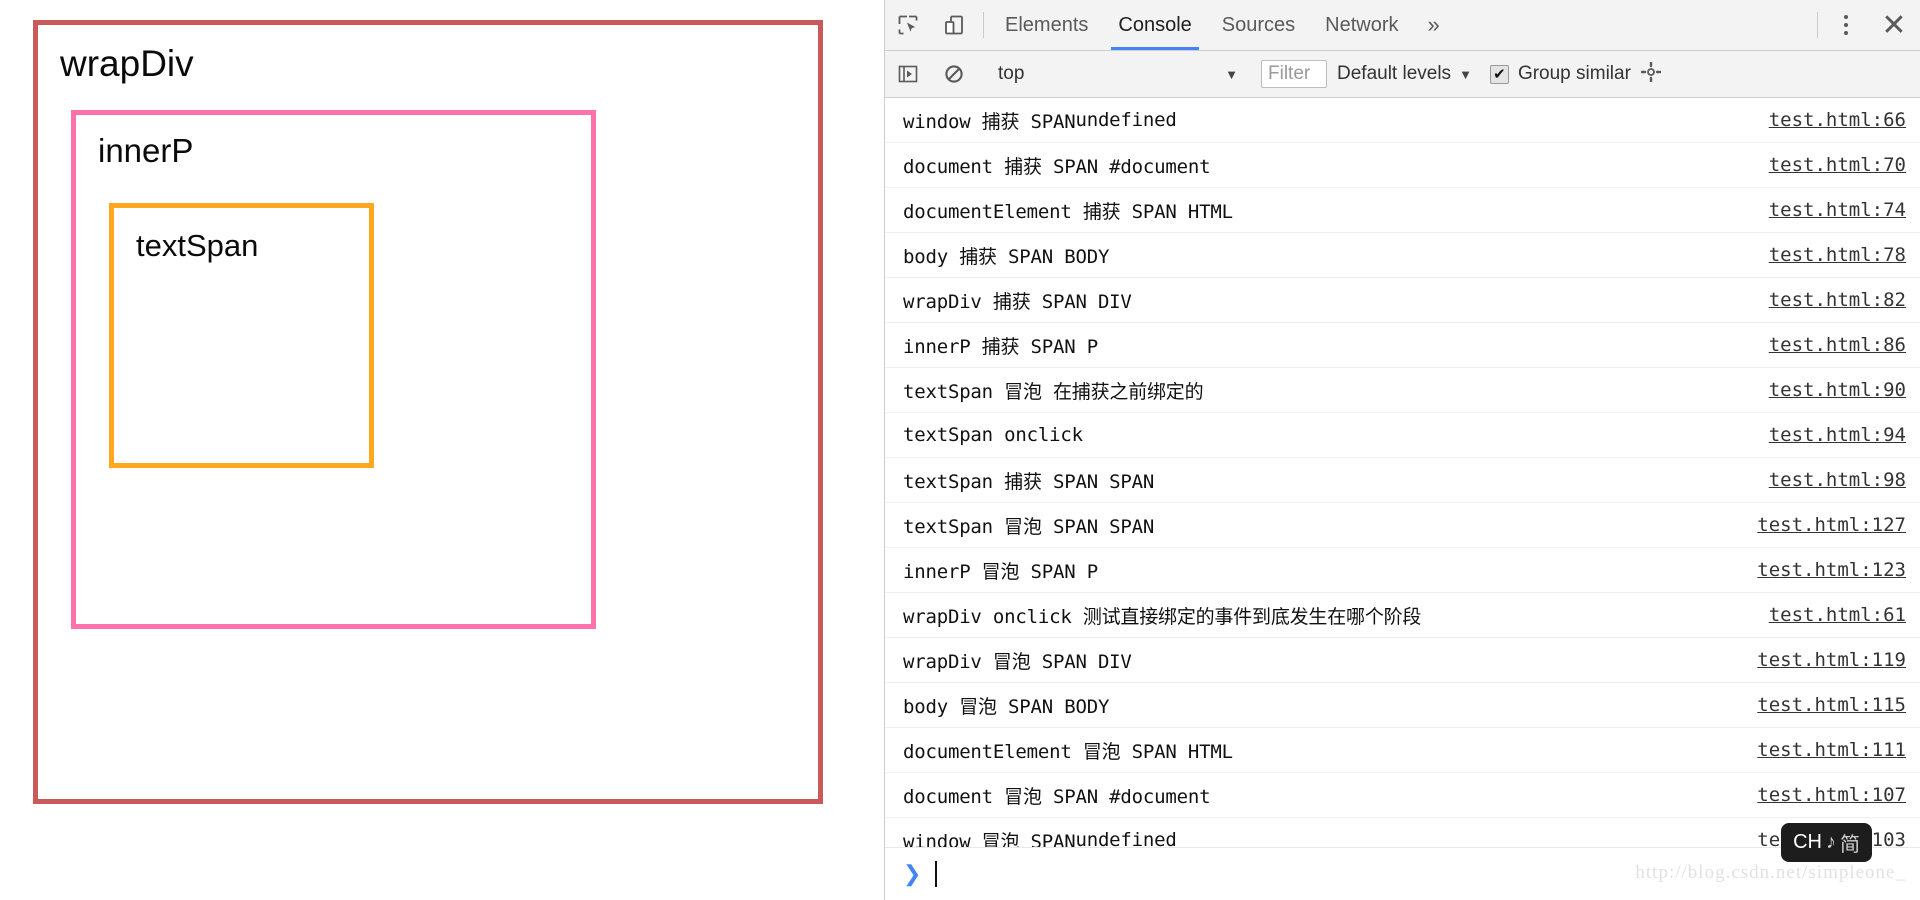  What do you see at coordinates (241, 335) in the screenshot?
I see `text-span-box: textSpan` at bounding box center [241, 335].